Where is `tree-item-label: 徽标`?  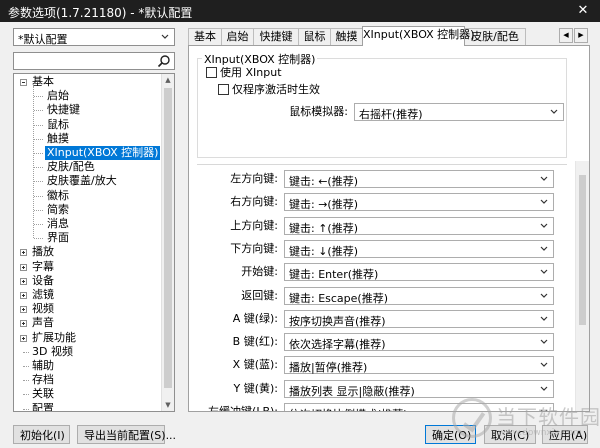 tree-item-label: 徽标 is located at coordinates (58, 195).